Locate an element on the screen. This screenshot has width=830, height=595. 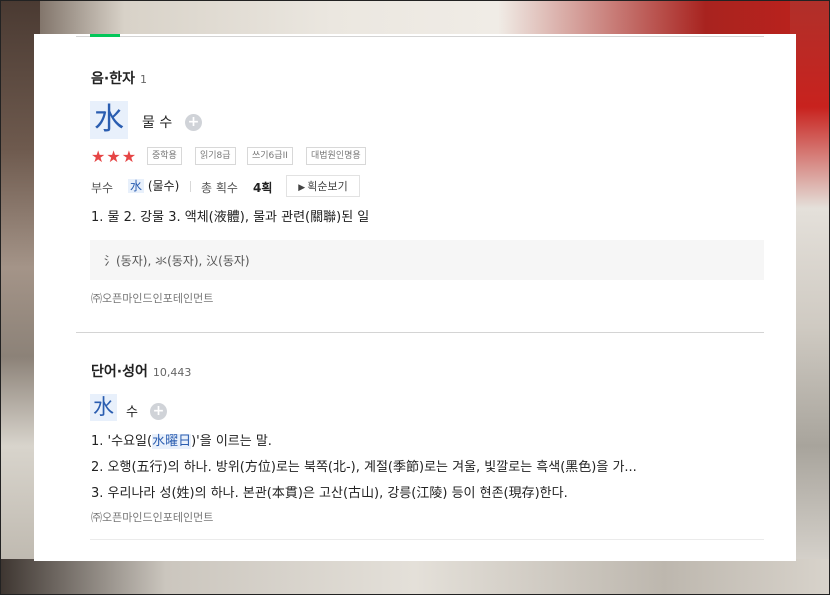
word-reading: 수 is located at coordinates (132, 412).